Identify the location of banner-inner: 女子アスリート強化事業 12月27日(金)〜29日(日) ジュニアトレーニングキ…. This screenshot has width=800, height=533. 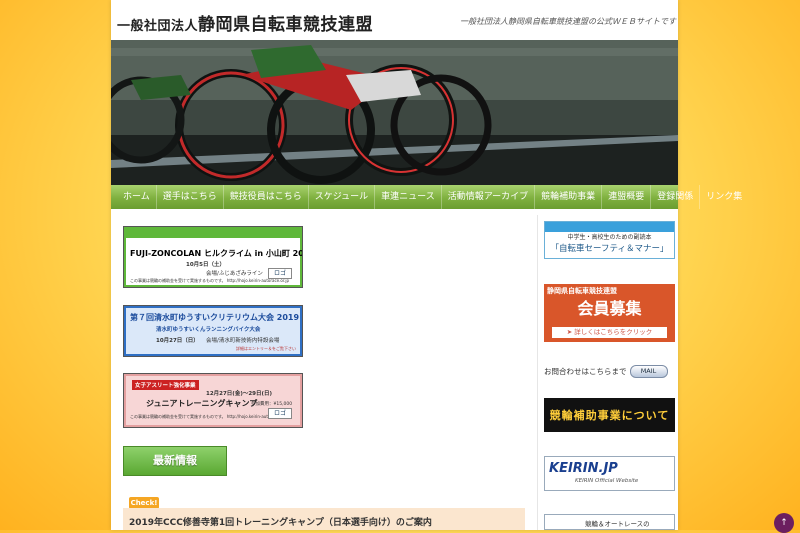
(213, 400).